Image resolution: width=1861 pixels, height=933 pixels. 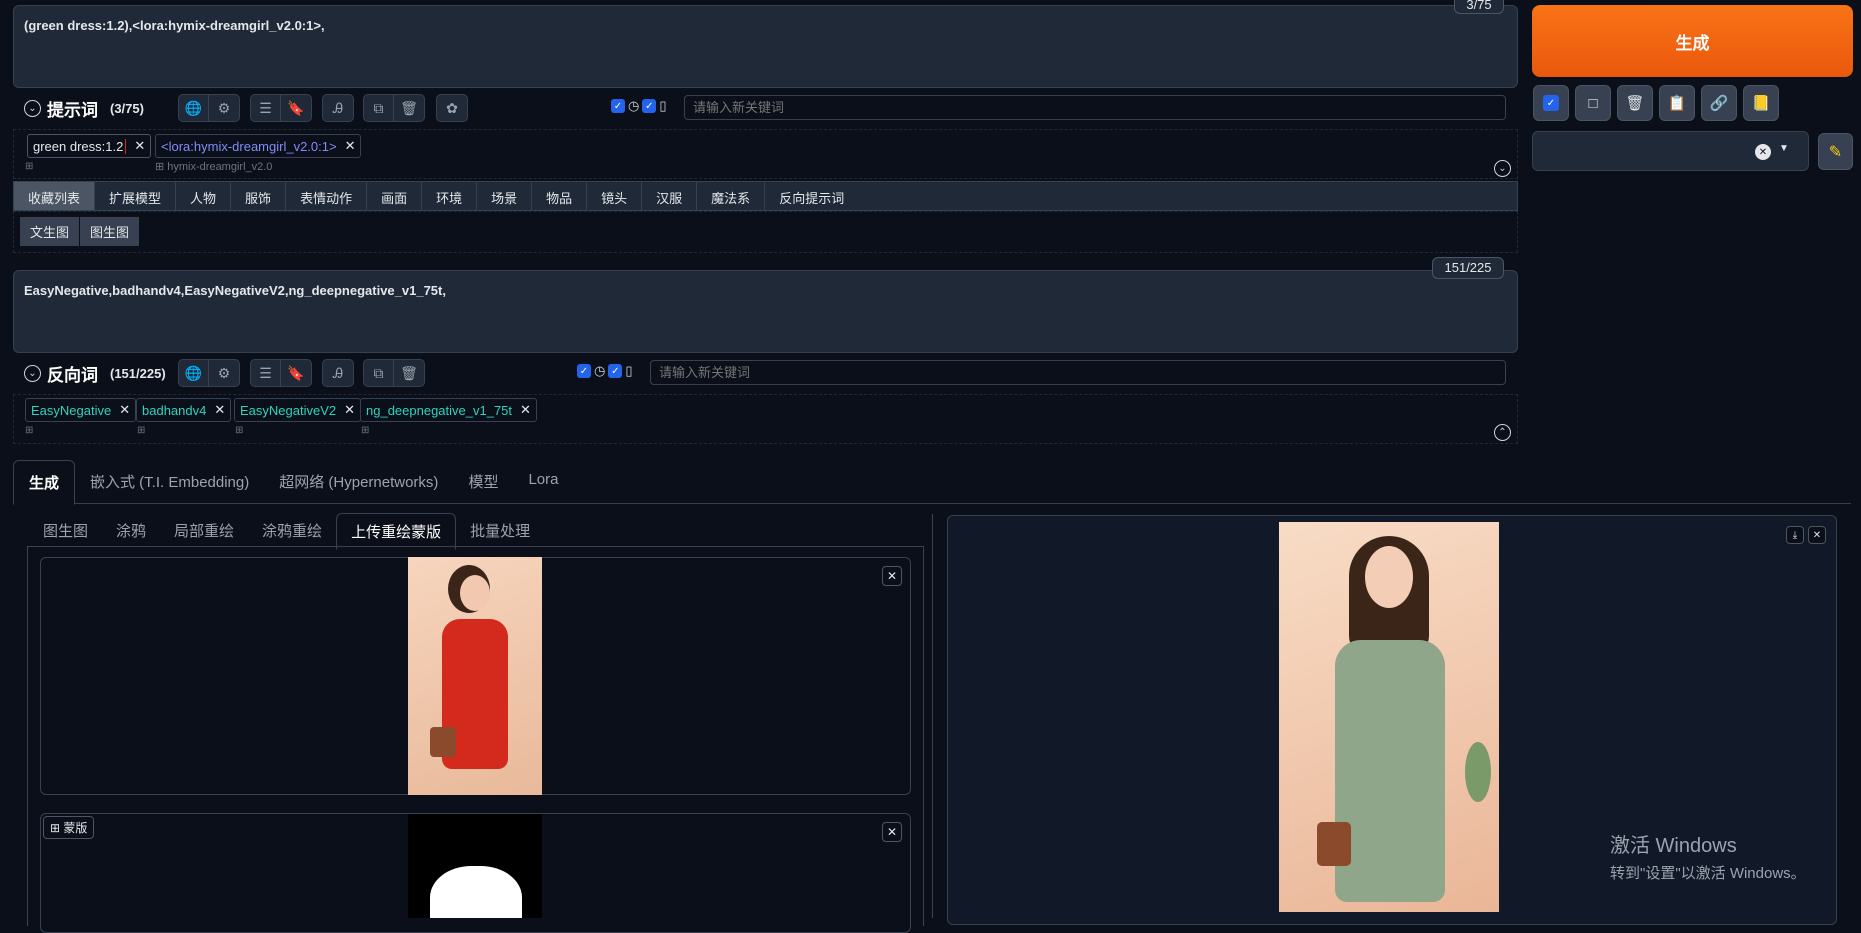 I want to click on negative-tag: badhandv4 ✕, so click(x=184, y=410).